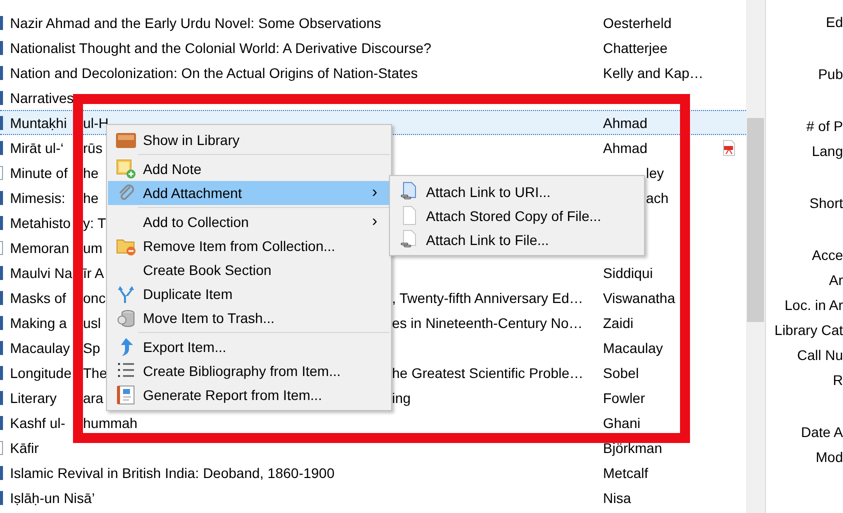 This screenshot has width=843, height=513. What do you see at coordinates (41, 122) in the screenshot?
I see `title-text: Muntaḳhi` at bounding box center [41, 122].